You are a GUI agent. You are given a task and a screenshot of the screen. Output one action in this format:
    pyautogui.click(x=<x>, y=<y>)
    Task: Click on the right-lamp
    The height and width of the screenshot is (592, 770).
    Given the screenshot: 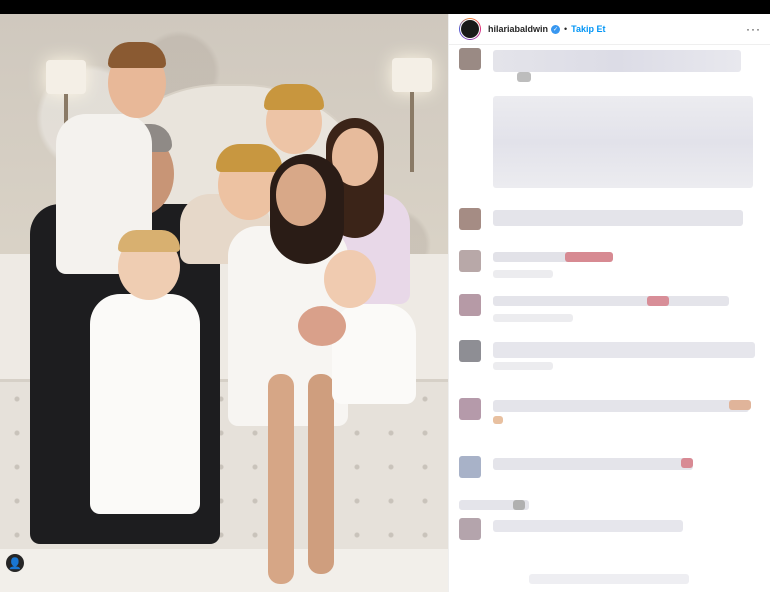 What is the action you would take?
    pyautogui.click(x=412, y=115)
    